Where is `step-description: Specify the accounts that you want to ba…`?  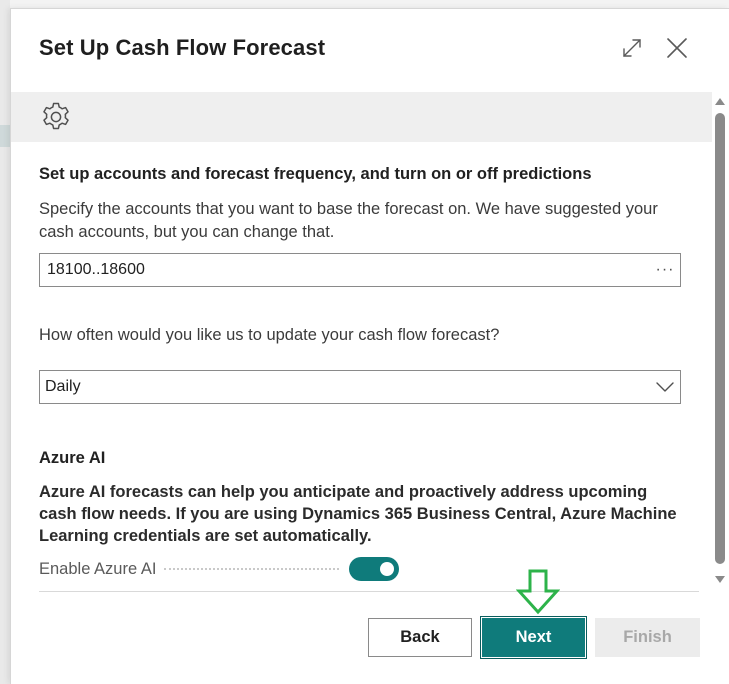
step-description: Specify the accounts that you want to ba… is located at coordinates (348, 220).